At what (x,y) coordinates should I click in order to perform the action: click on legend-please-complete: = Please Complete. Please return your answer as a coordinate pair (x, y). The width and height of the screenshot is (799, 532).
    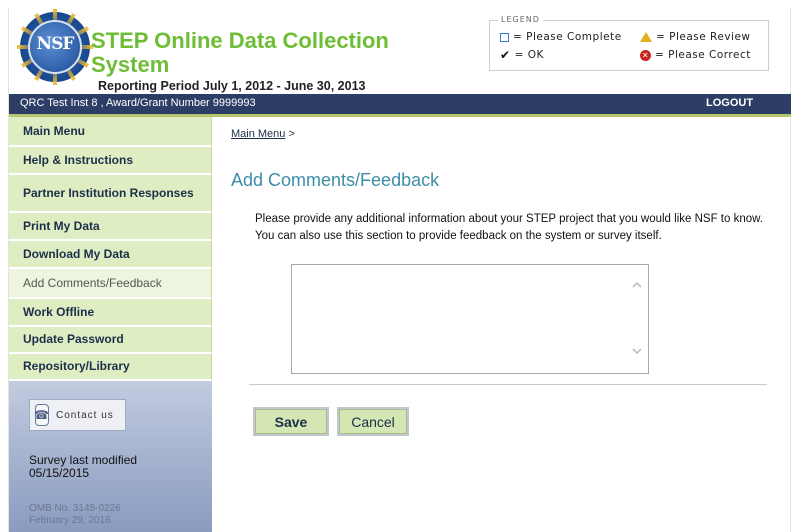
    Looking at the image, I should click on (561, 37).